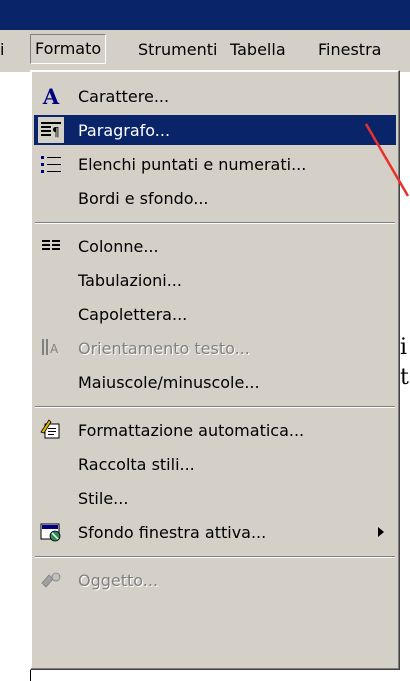 The image size is (410, 681). I want to click on annotation-arrow, so click(387, 160).